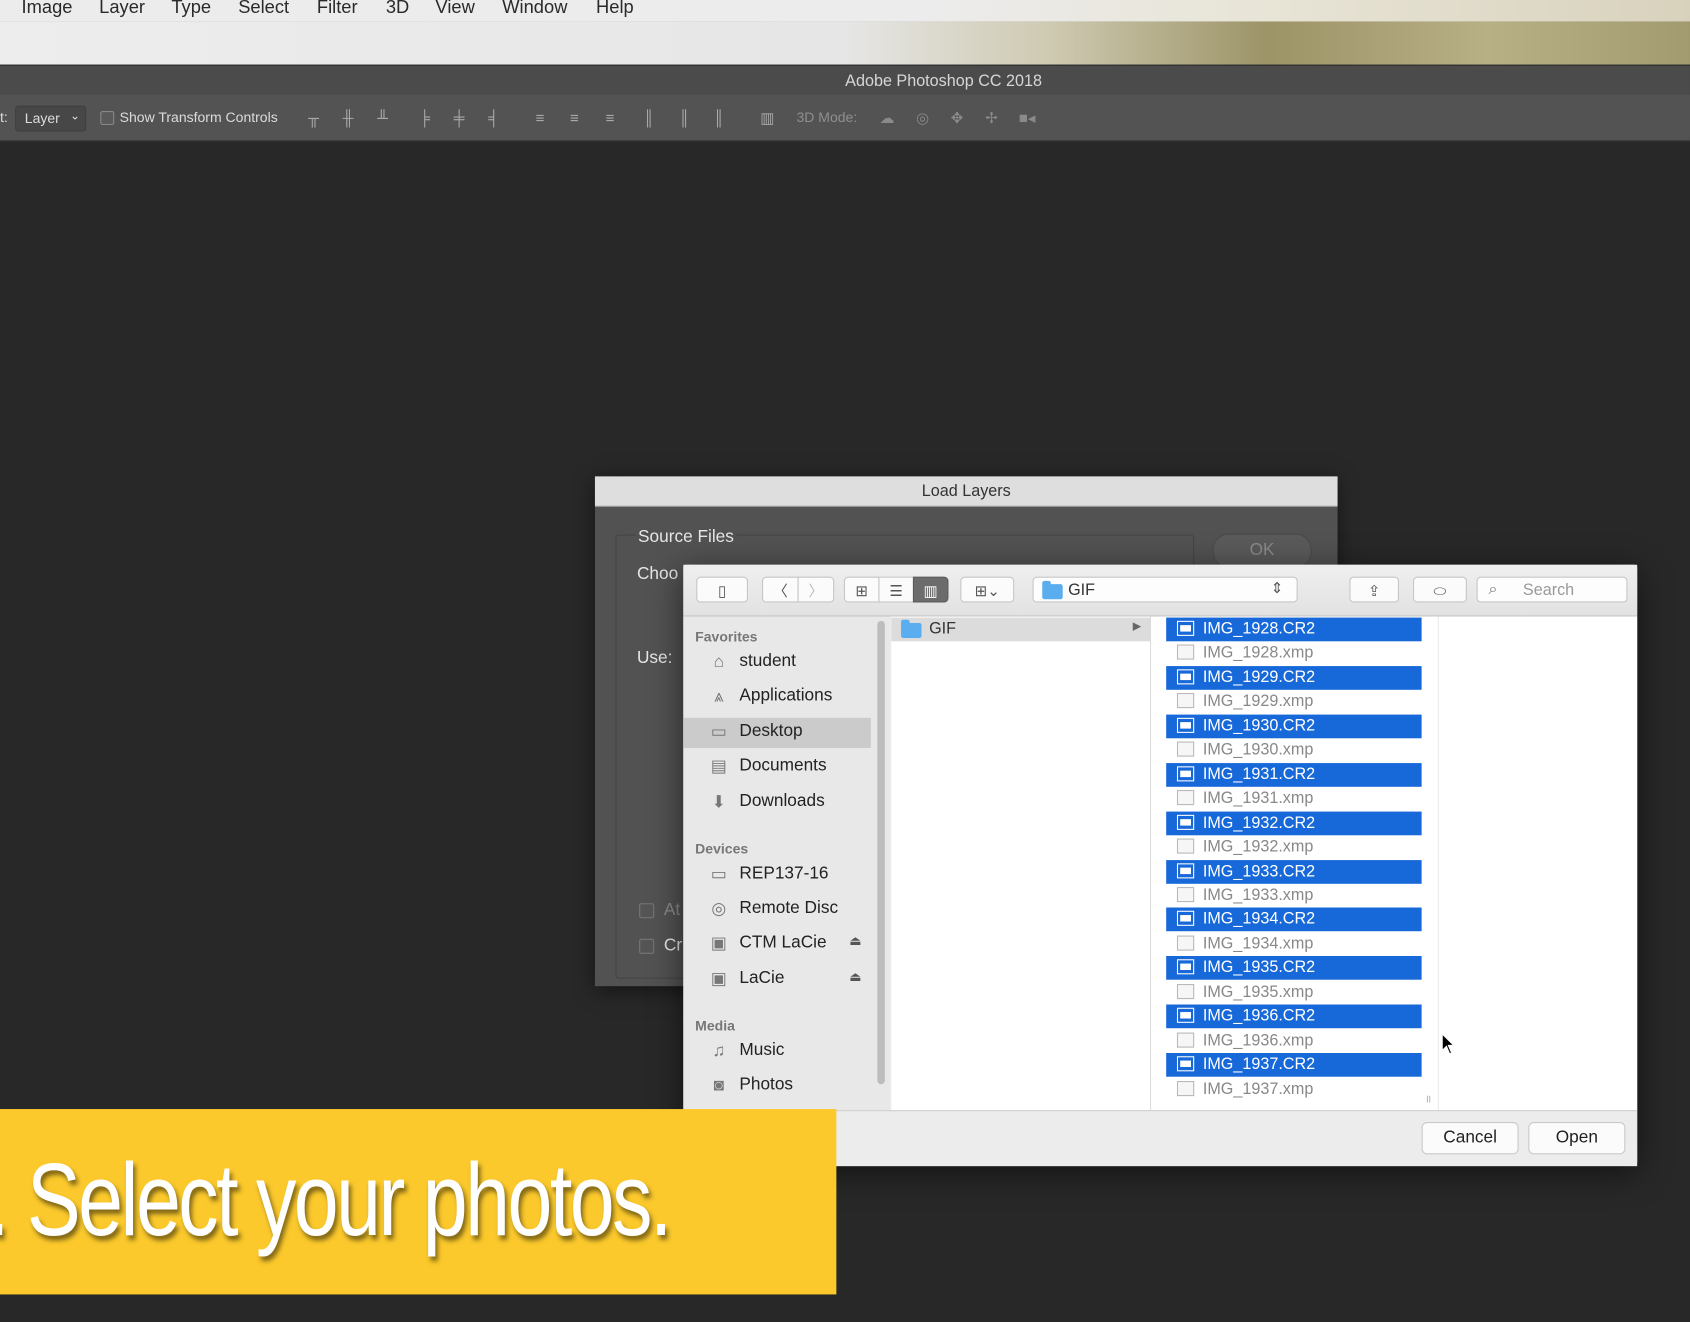  Describe the element at coordinates (816, 589) in the screenshot. I see `forward-button: 〉` at that location.